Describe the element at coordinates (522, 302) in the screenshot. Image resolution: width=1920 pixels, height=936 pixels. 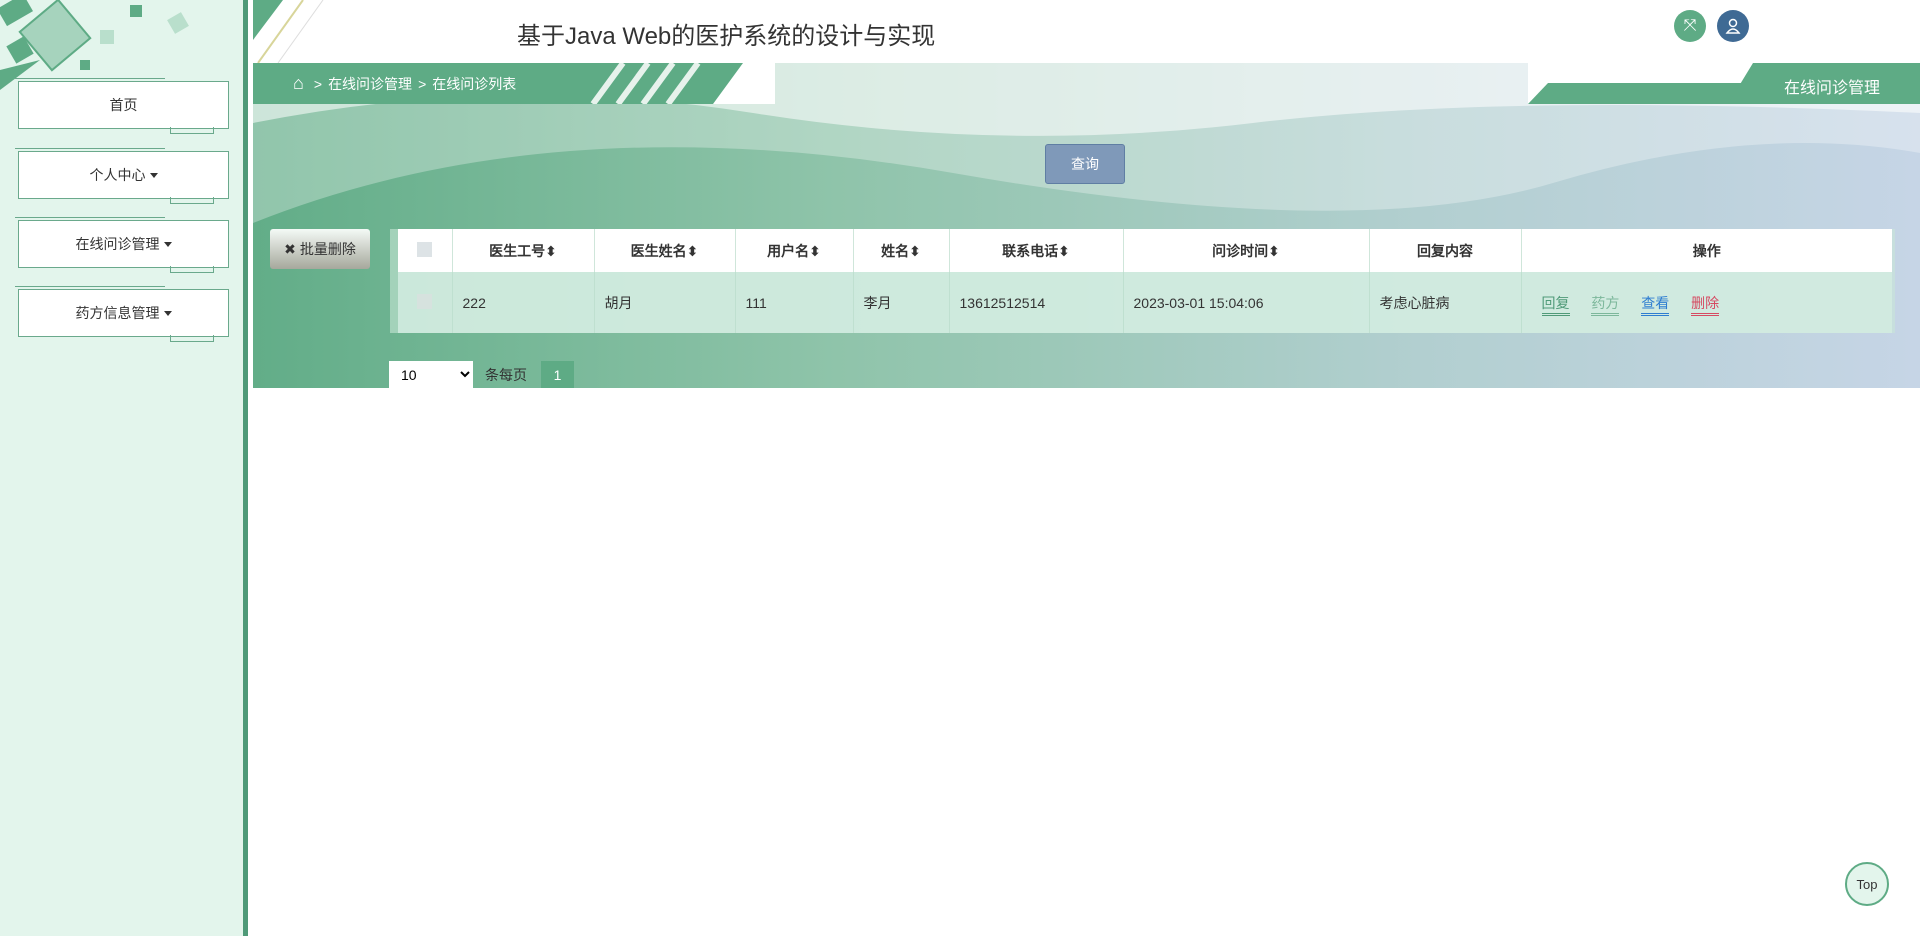
I see `cell-doctor-id: 222` at that location.